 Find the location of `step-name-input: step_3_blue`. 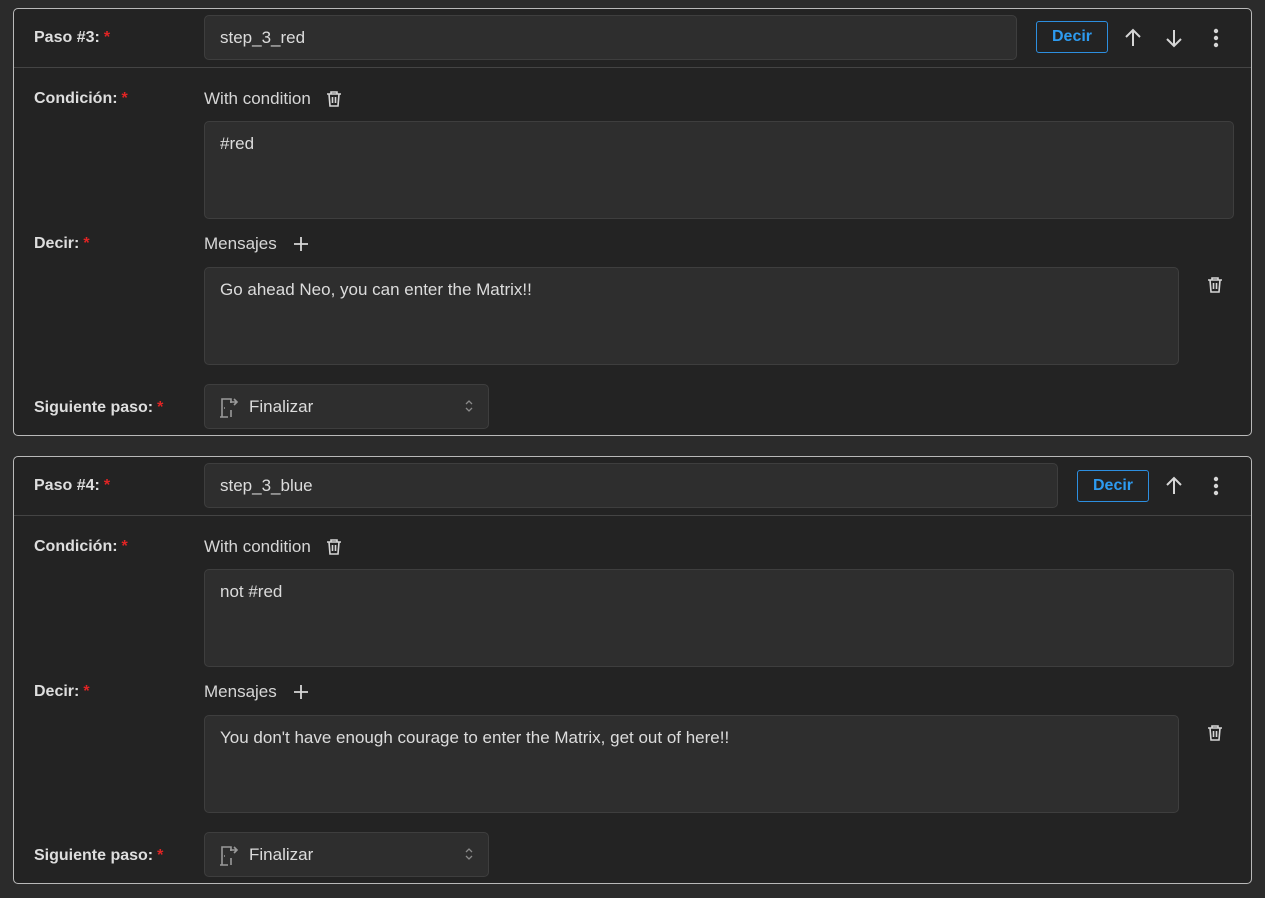

step-name-input: step_3_blue is located at coordinates (631, 485).